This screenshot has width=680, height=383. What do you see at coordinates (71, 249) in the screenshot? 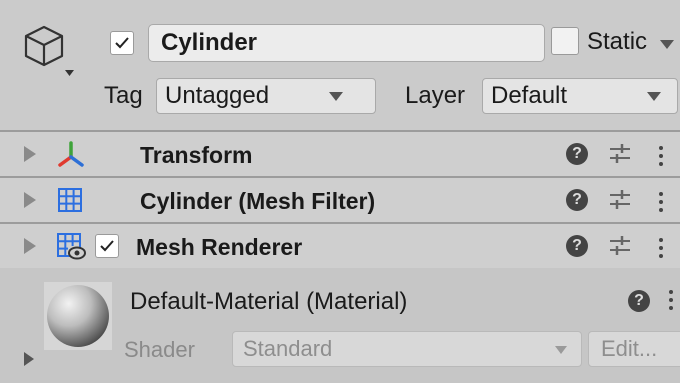
I see `mesh-renderer-icon` at bounding box center [71, 249].